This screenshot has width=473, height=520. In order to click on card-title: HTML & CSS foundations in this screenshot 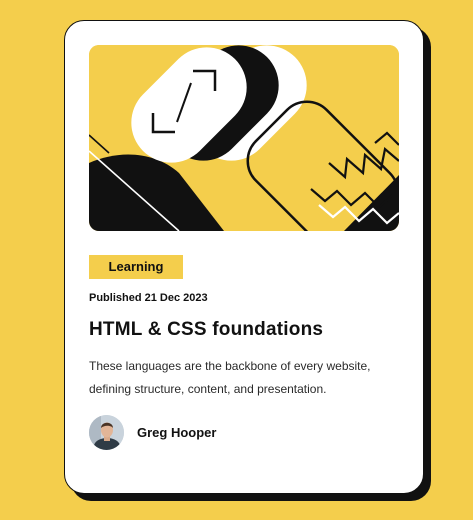, I will do `click(206, 330)`.